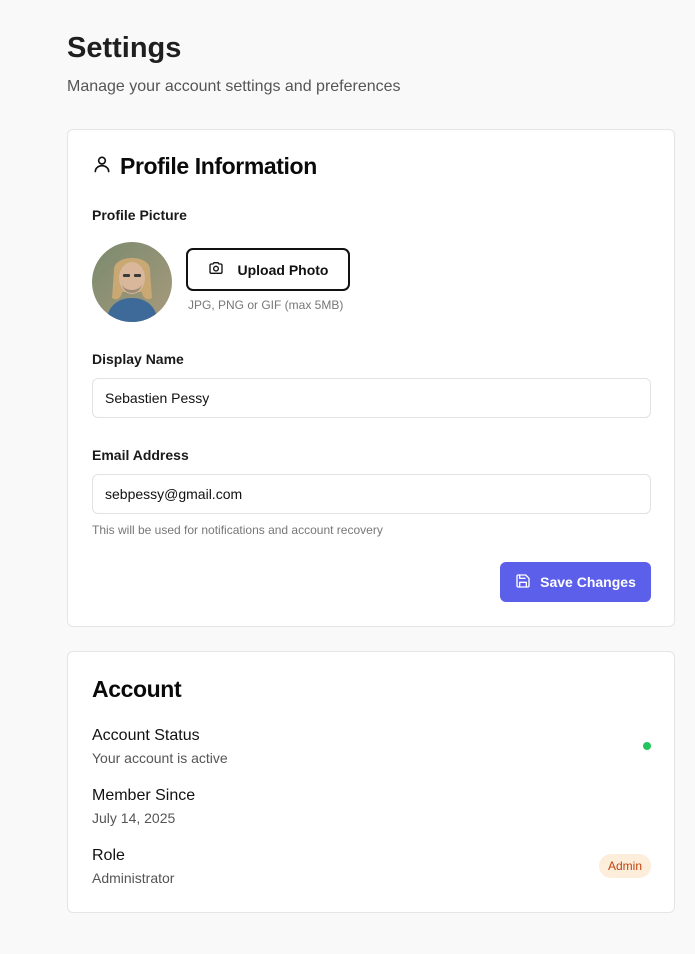 Image resolution: width=695 pixels, height=954 pixels. Describe the element at coordinates (138, 359) in the screenshot. I see `display-name-label: Display Name` at that location.